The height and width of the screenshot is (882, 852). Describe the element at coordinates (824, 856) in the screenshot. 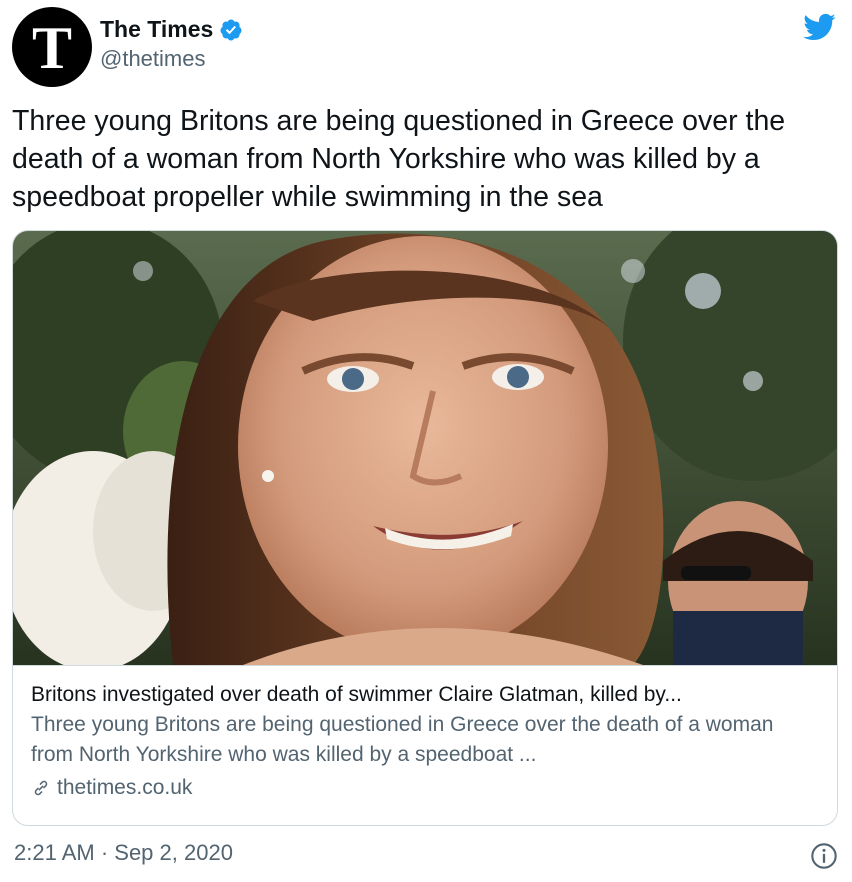

I see `info-icon` at that location.